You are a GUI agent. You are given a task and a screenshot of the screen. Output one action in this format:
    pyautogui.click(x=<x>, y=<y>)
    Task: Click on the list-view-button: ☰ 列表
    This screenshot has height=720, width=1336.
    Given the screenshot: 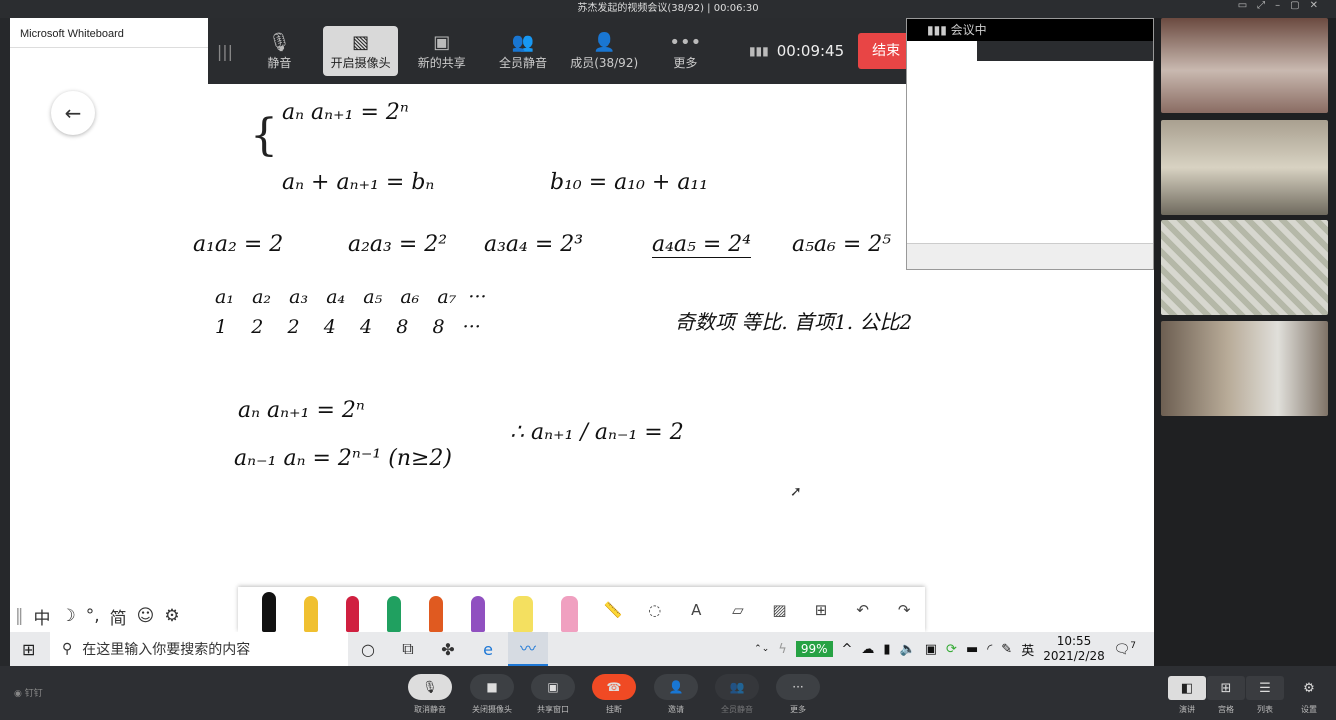 What is the action you would take?
    pyautogui.click(x=1265, y=695)
    